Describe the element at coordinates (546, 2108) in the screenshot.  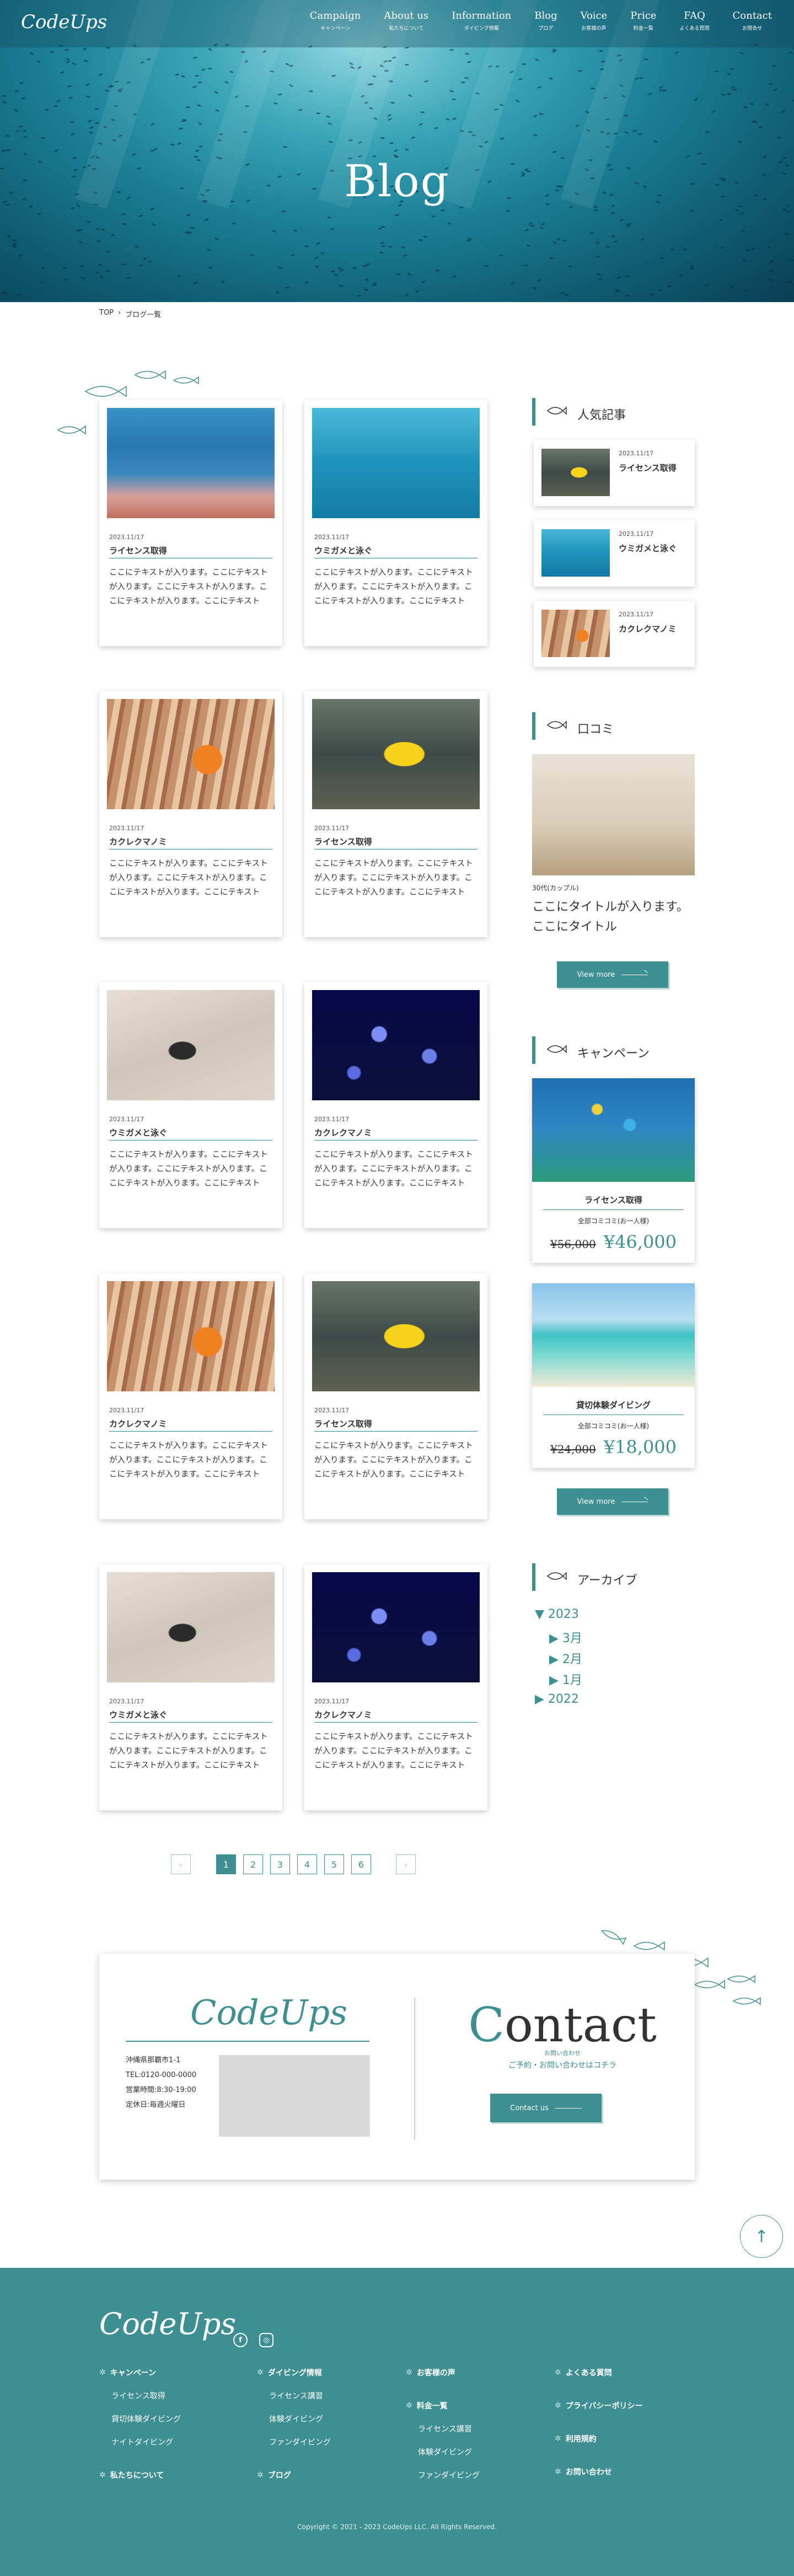
I see `contact-us-button: Contact us` at that location.